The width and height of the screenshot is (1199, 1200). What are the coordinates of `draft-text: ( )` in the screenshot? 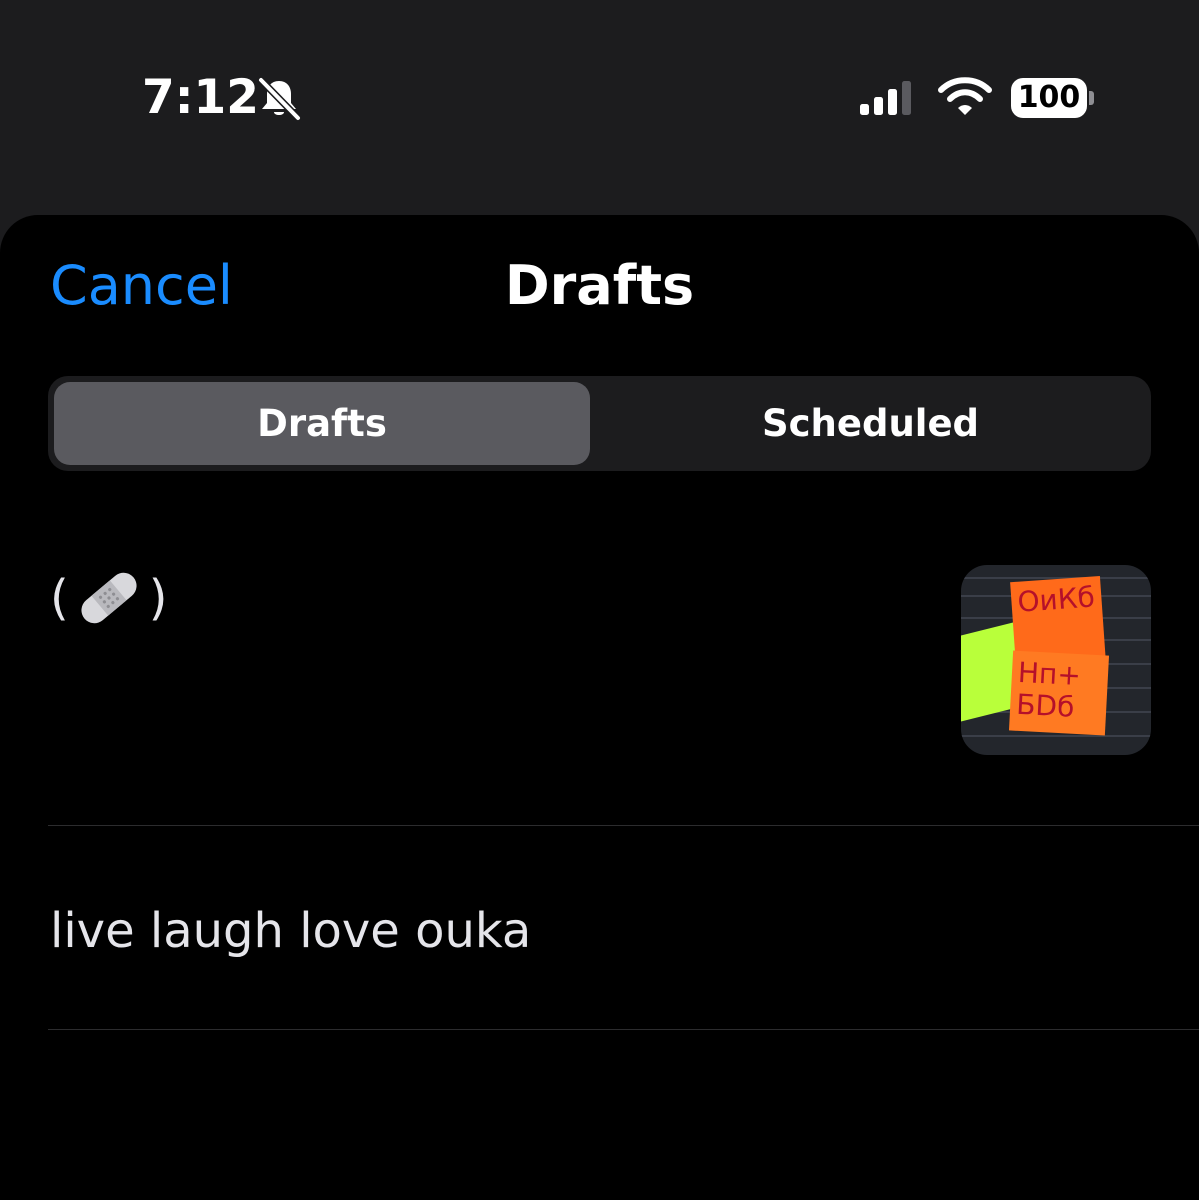 It's located at (108, 598).